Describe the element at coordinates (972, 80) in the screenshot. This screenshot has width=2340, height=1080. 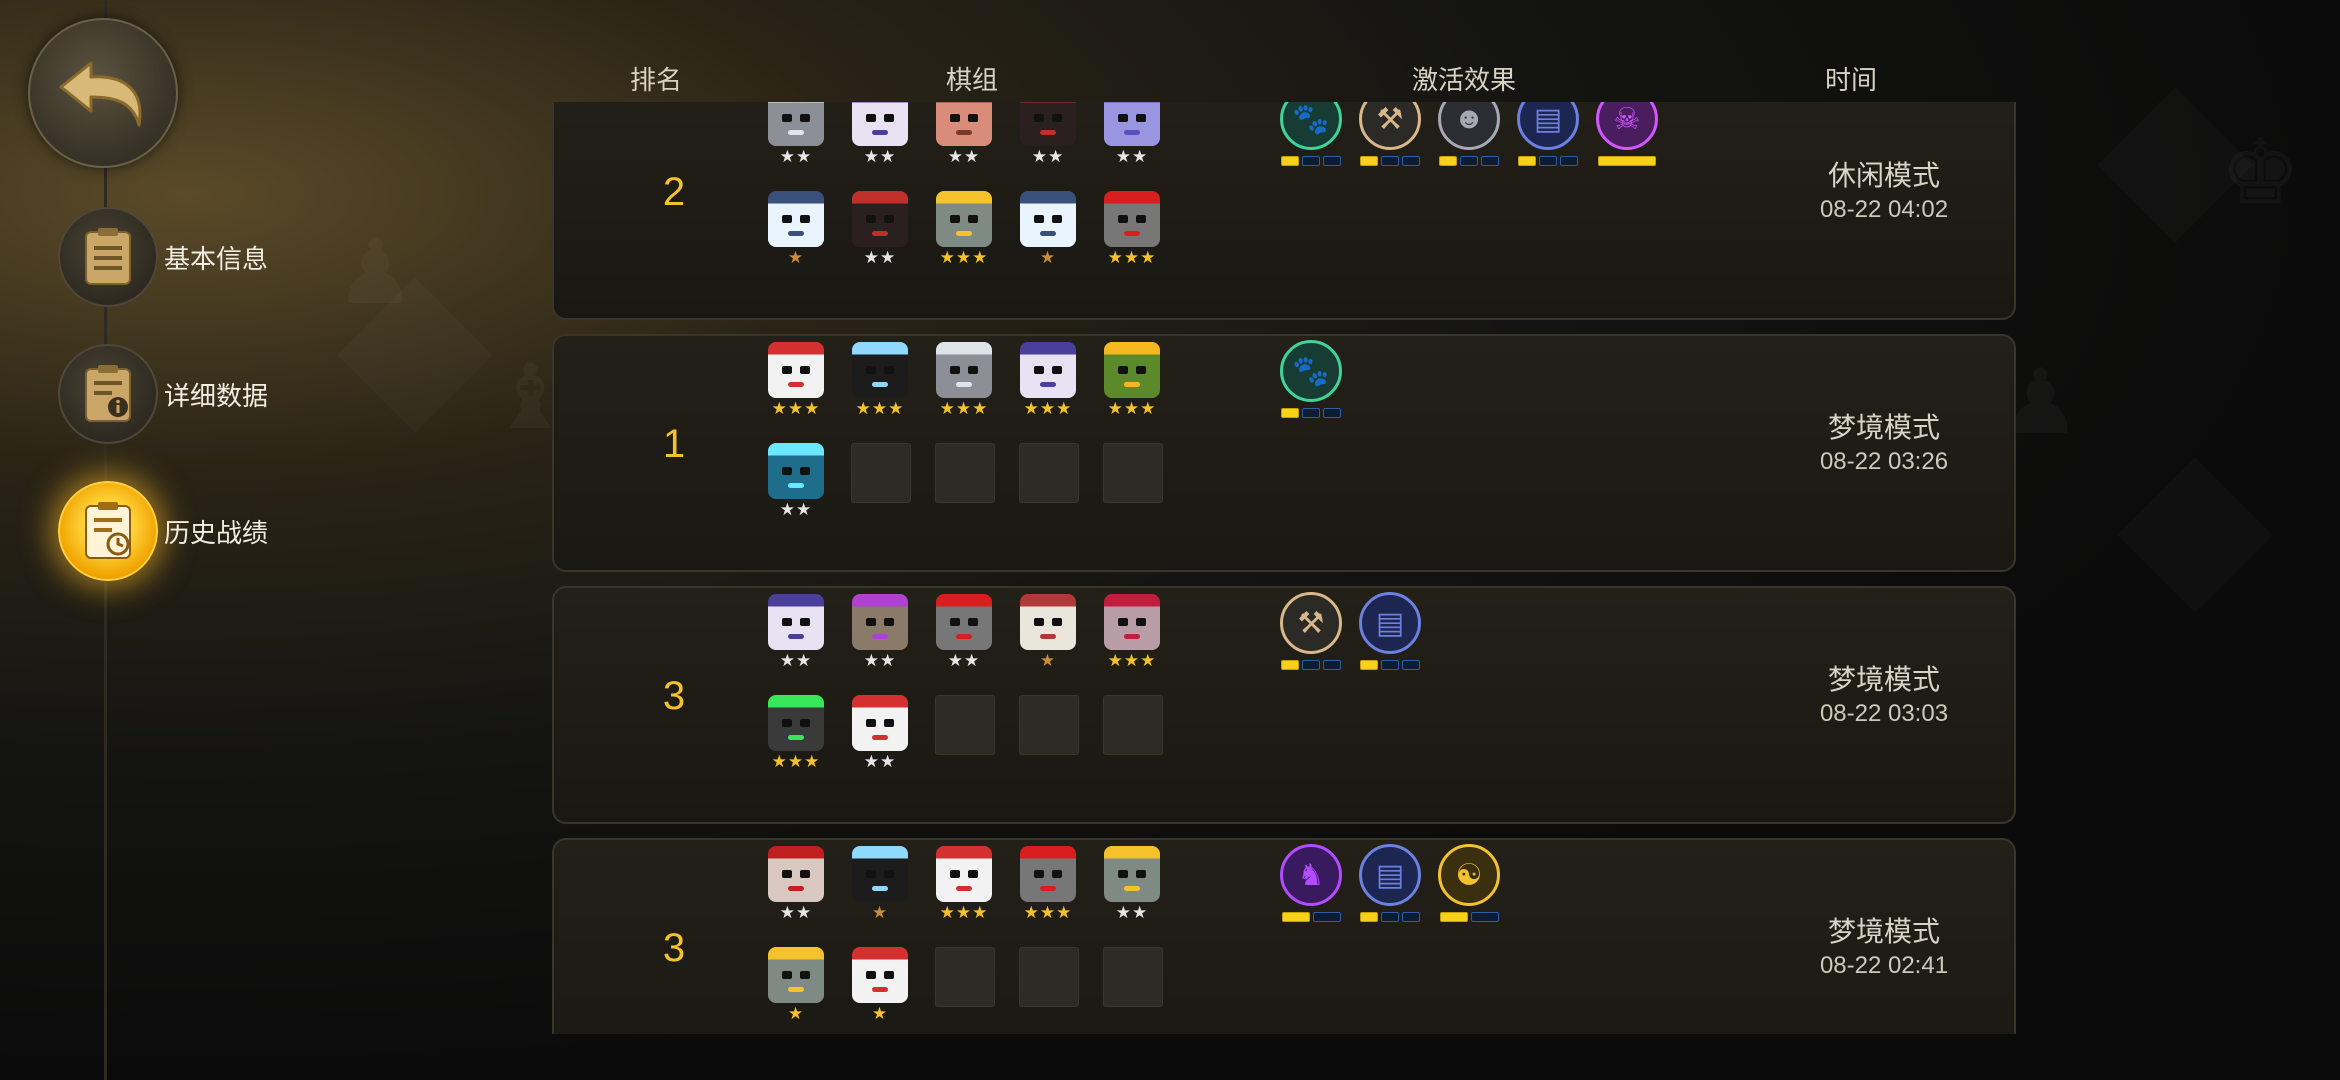
I see `header-lineup: 棋组` at that location.